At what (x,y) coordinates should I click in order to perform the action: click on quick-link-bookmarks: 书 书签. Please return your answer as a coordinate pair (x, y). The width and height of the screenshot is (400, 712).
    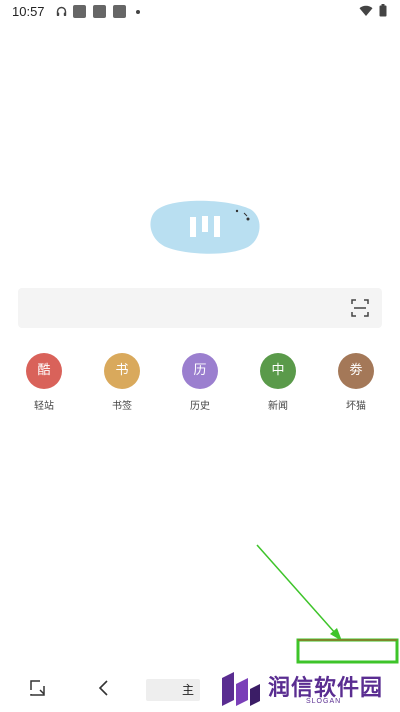
    Looking at the image, I should click on (122, 382).